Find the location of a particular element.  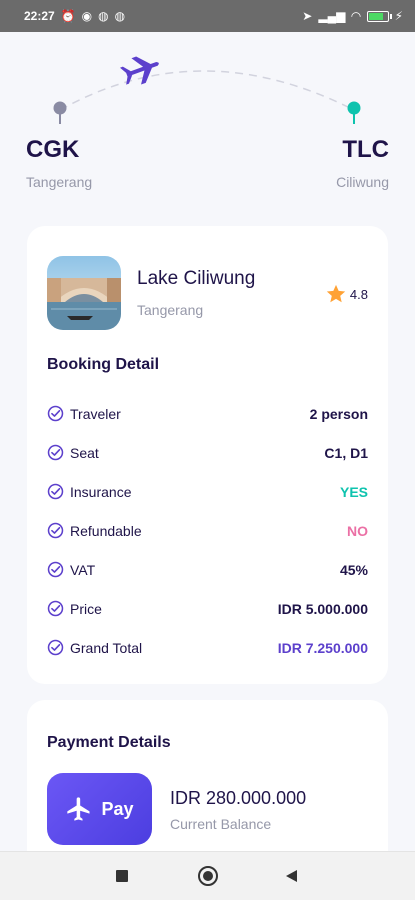

booking-detail-title: Booking Detail is located at coordinates (103, 364).